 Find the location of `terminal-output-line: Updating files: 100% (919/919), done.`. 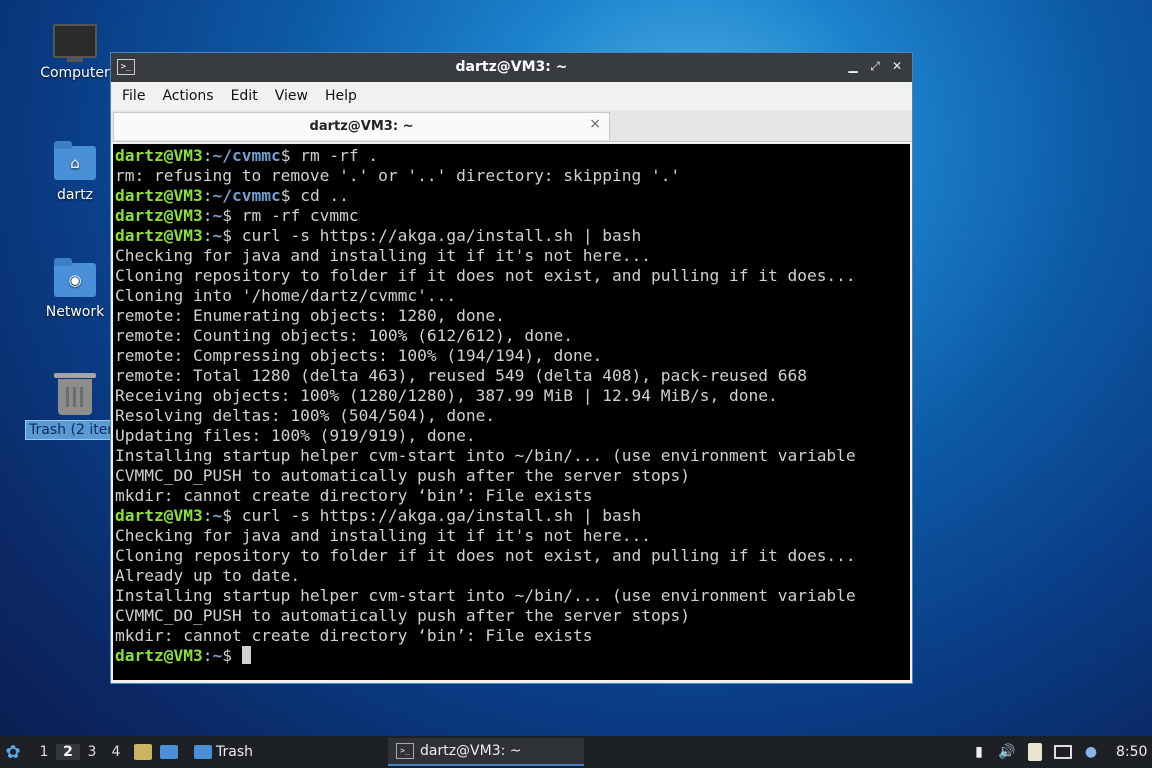

terminal-output-line: Updating files: 100% (919/919), done. is located at coordinates (295, 435).